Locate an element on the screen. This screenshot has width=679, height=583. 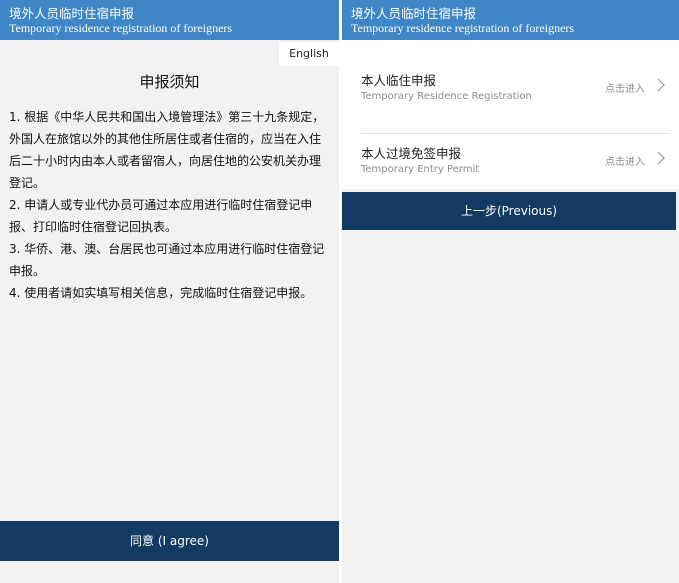
notice-title: 申报须知 is located at coordinates (169, 82).